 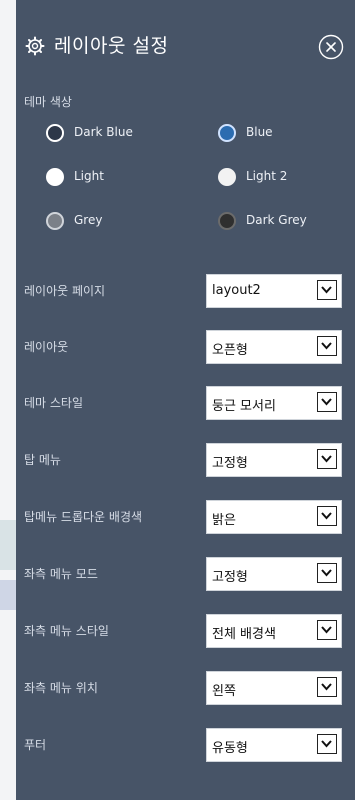 I want to click on select-value: 유동형, so click(x=230, y=748).